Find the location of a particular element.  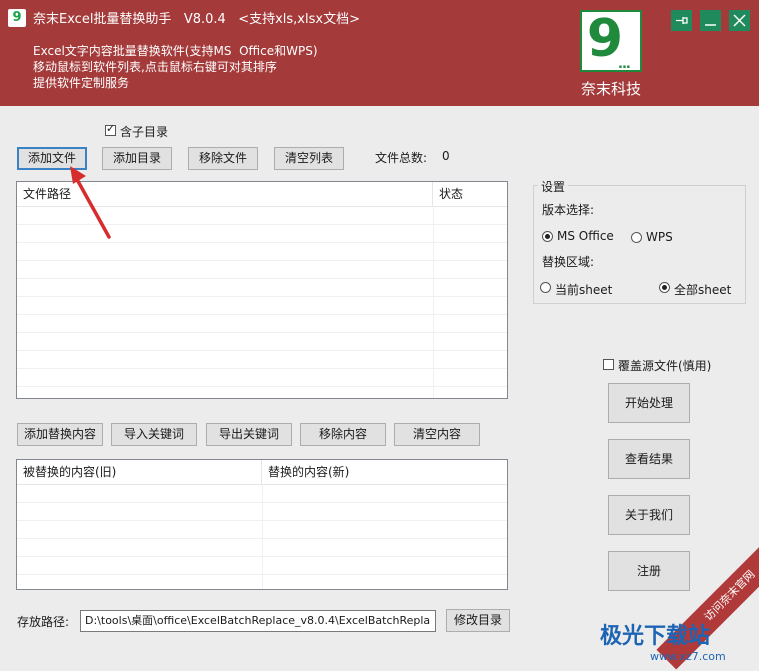

radio-wps-label: WPS is located at coordinates (659, 237).